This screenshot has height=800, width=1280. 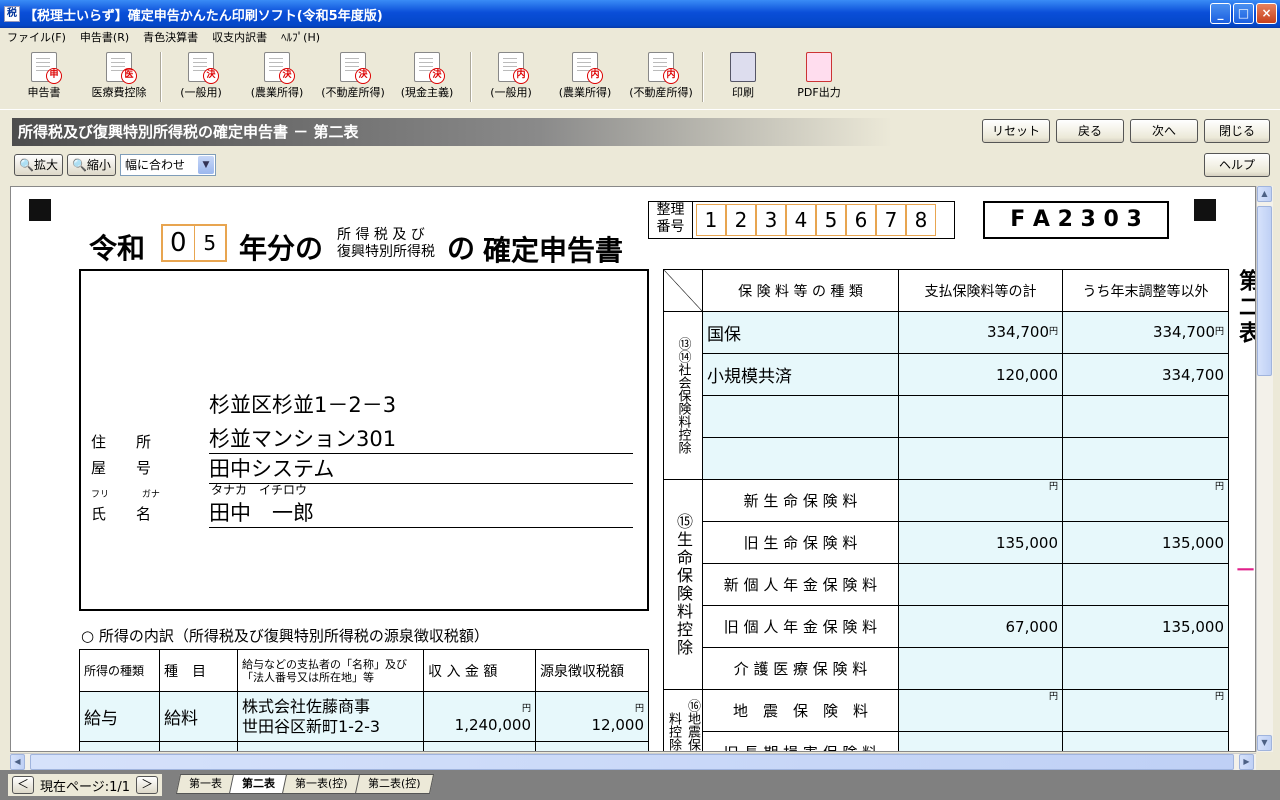 I want to click on back-button: 戻る, so click(x=1090, y=131).